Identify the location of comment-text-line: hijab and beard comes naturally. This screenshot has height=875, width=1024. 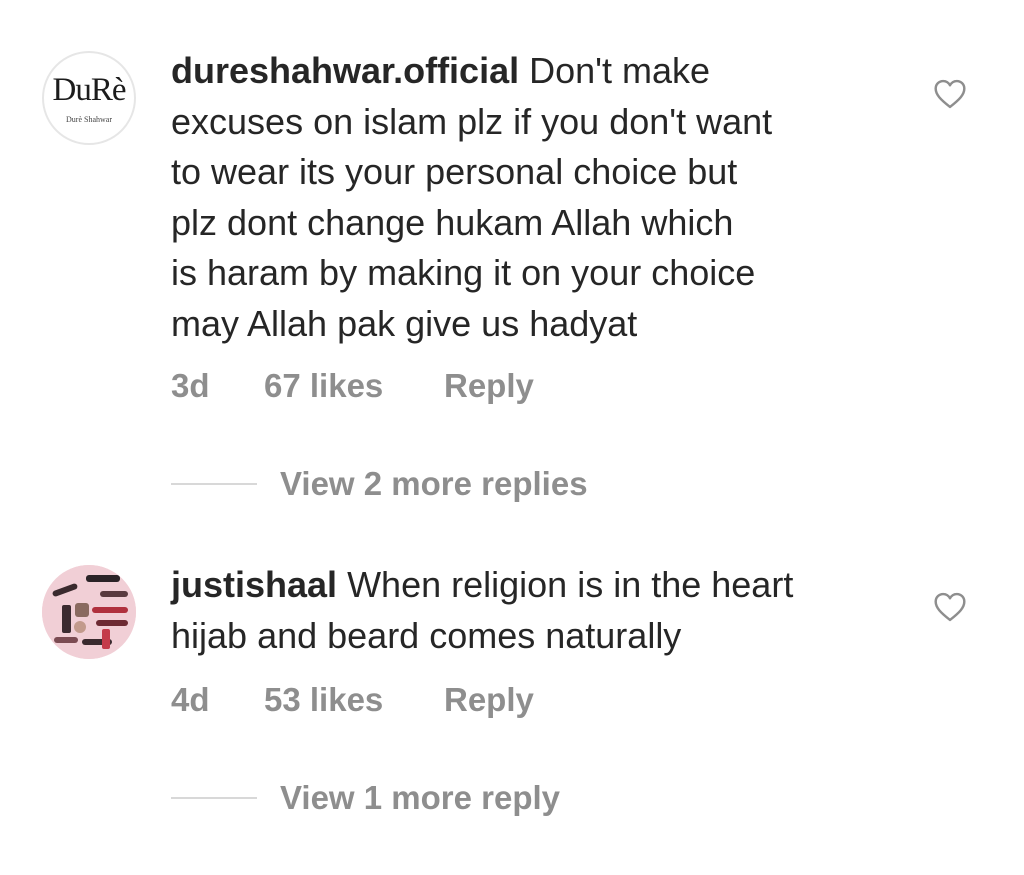
(426, 635).